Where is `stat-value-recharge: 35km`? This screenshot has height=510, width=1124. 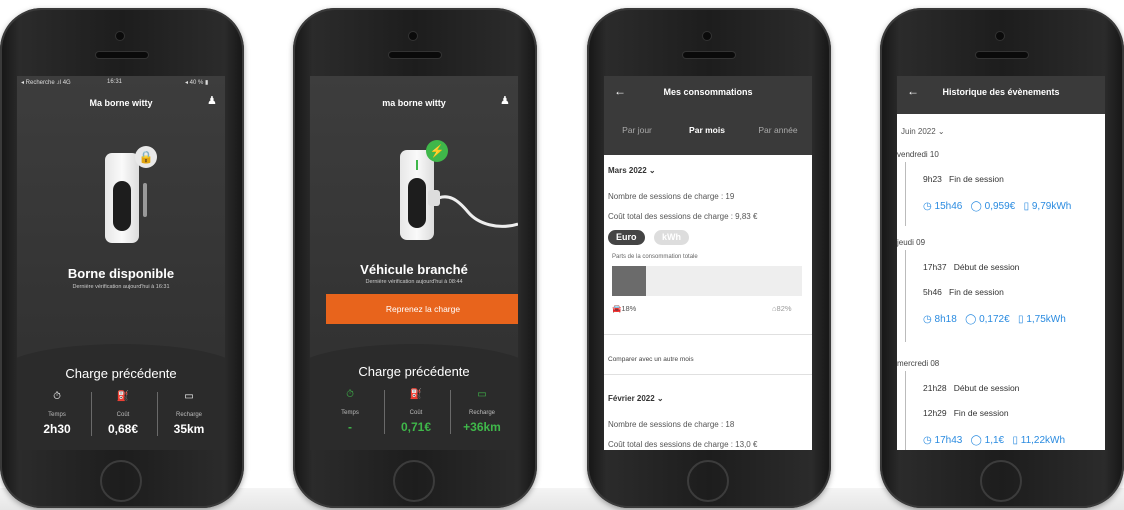 stat-value-recharge: 35km is located at coordinates (189, 429).